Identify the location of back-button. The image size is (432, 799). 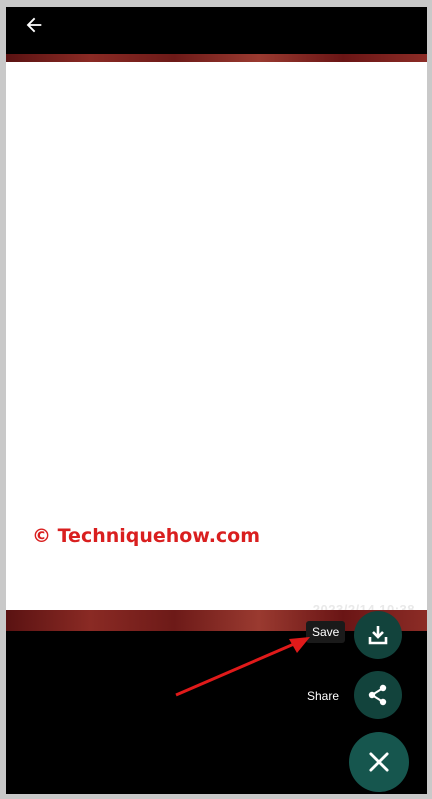
(34, 25).